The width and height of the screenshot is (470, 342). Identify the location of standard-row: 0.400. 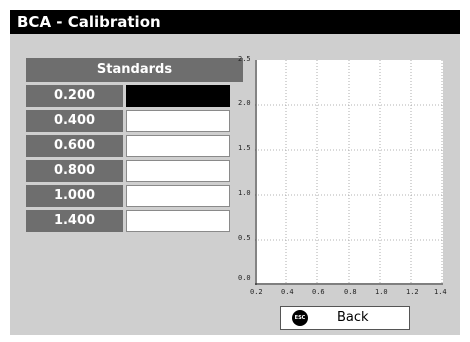
(134, 121).